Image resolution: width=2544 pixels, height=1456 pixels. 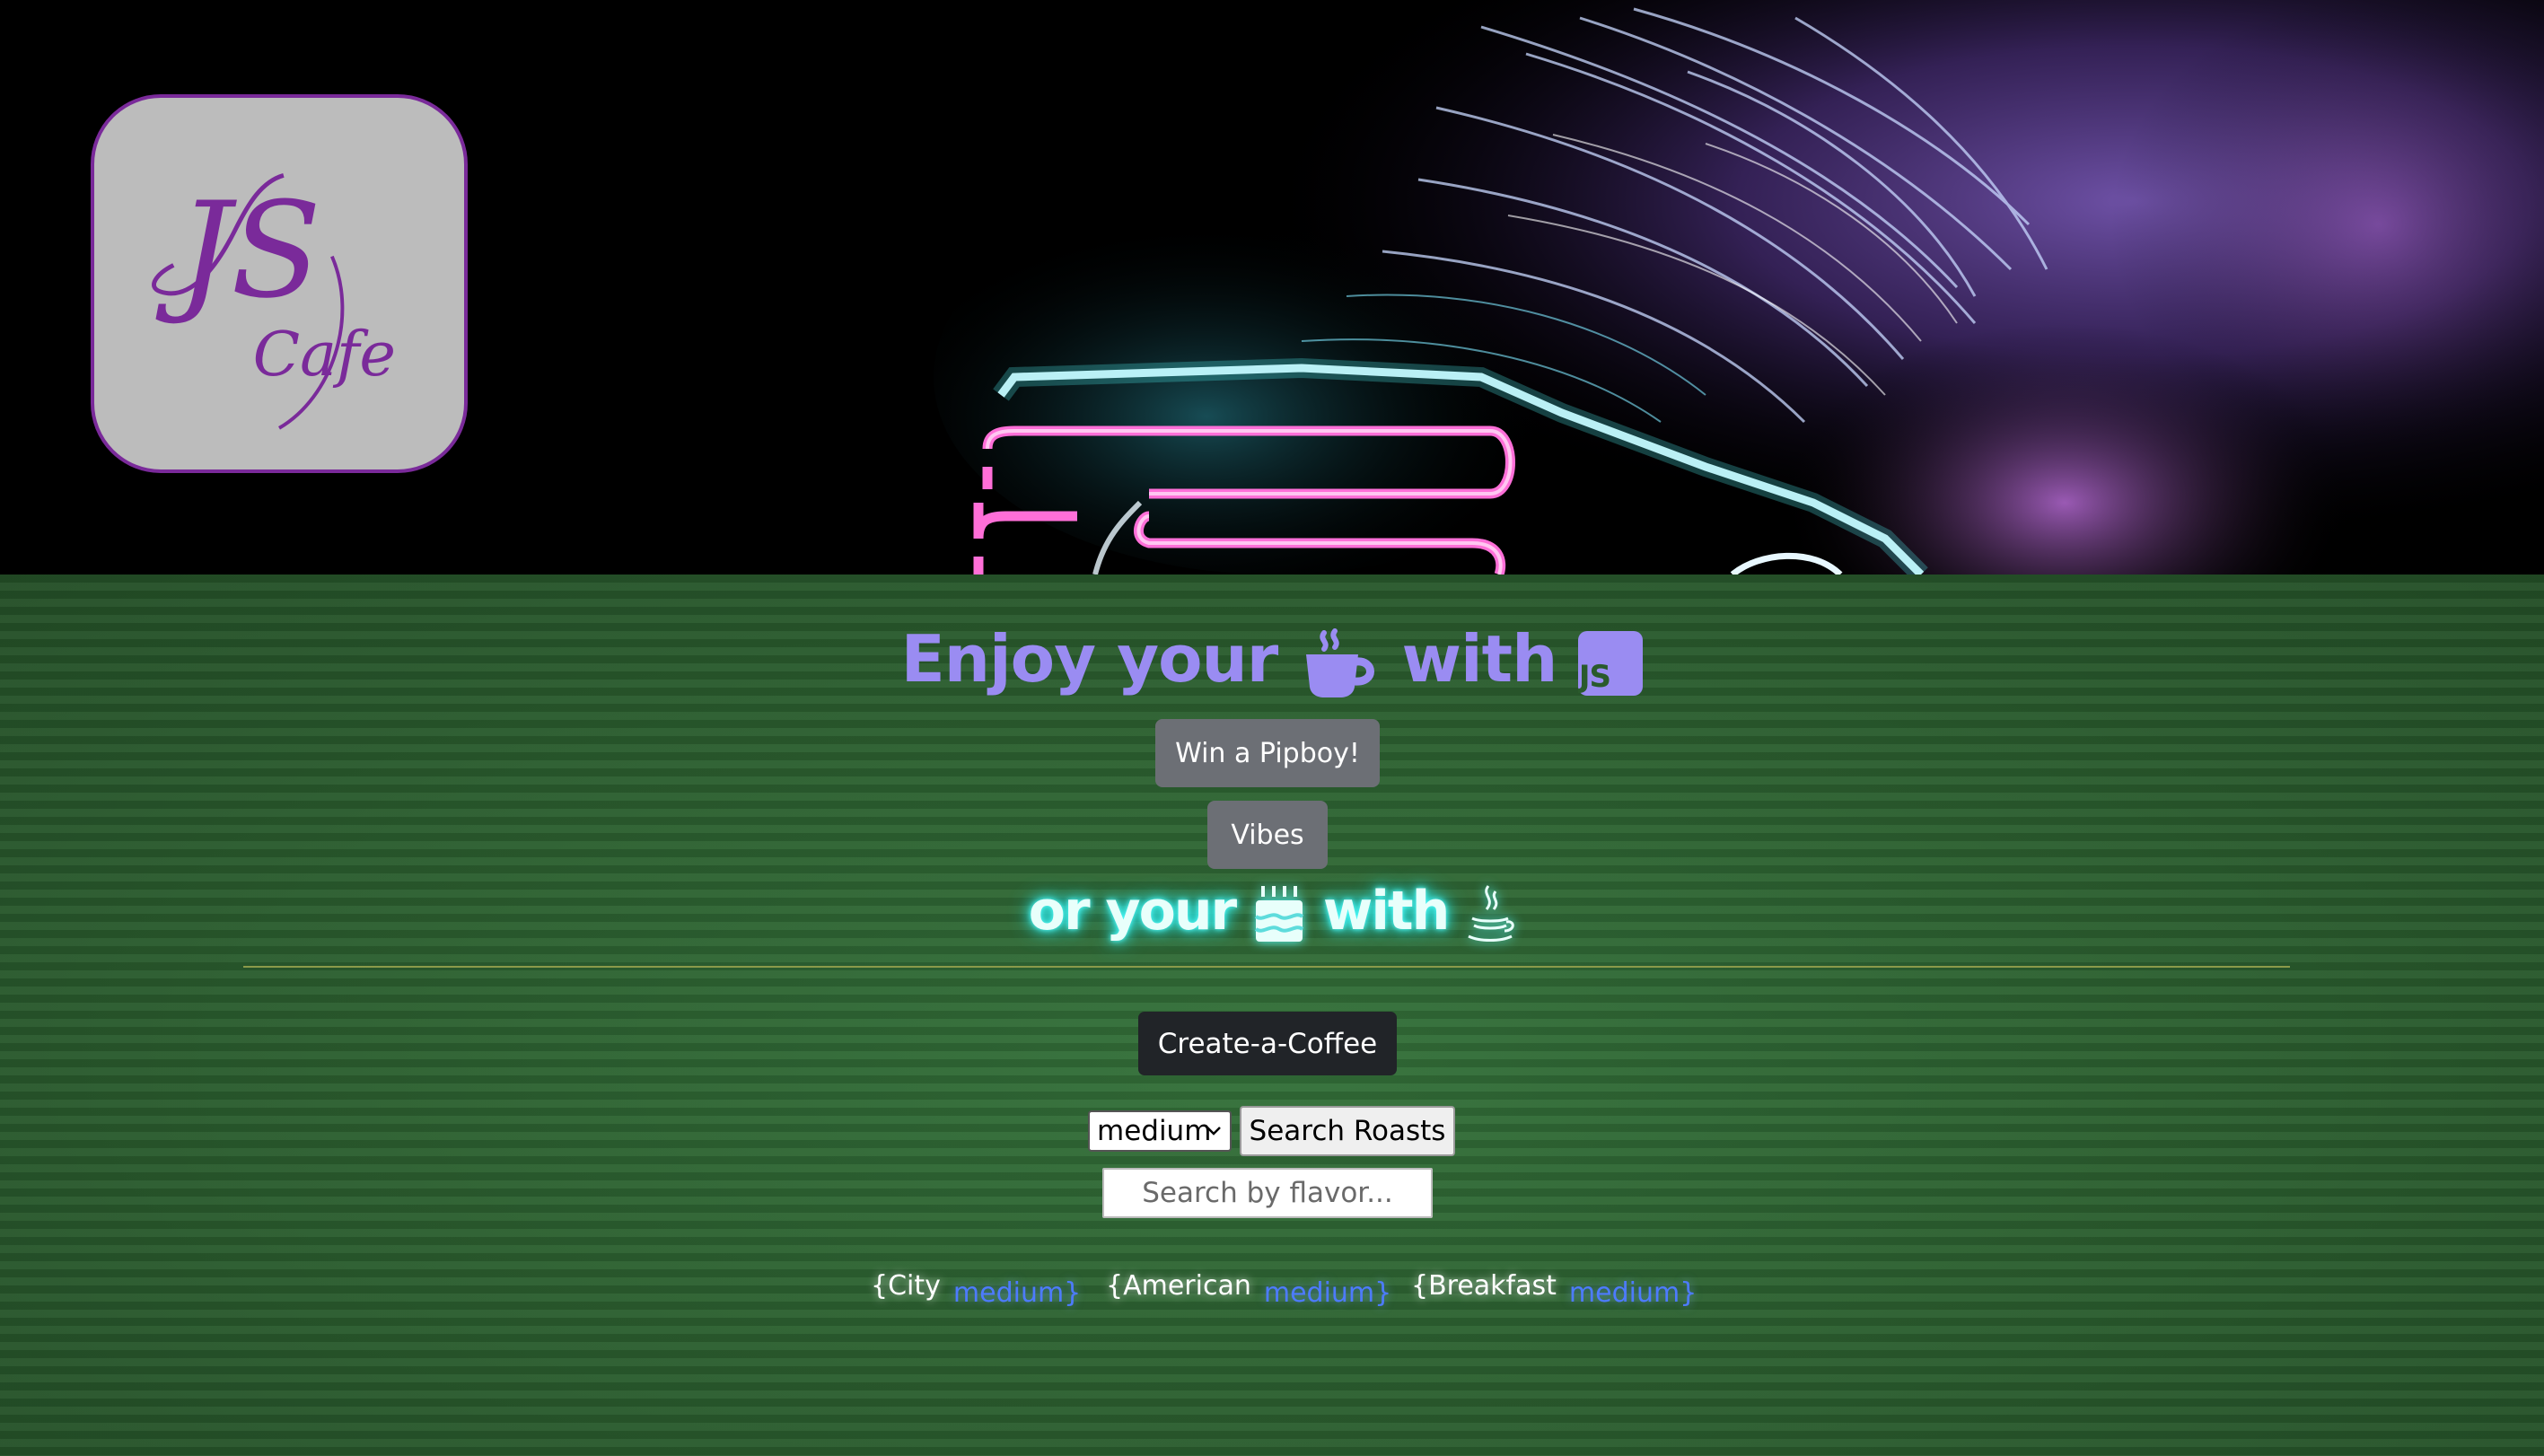 I want to click on js-badge-text: JS, so click(x=1594, y=677).